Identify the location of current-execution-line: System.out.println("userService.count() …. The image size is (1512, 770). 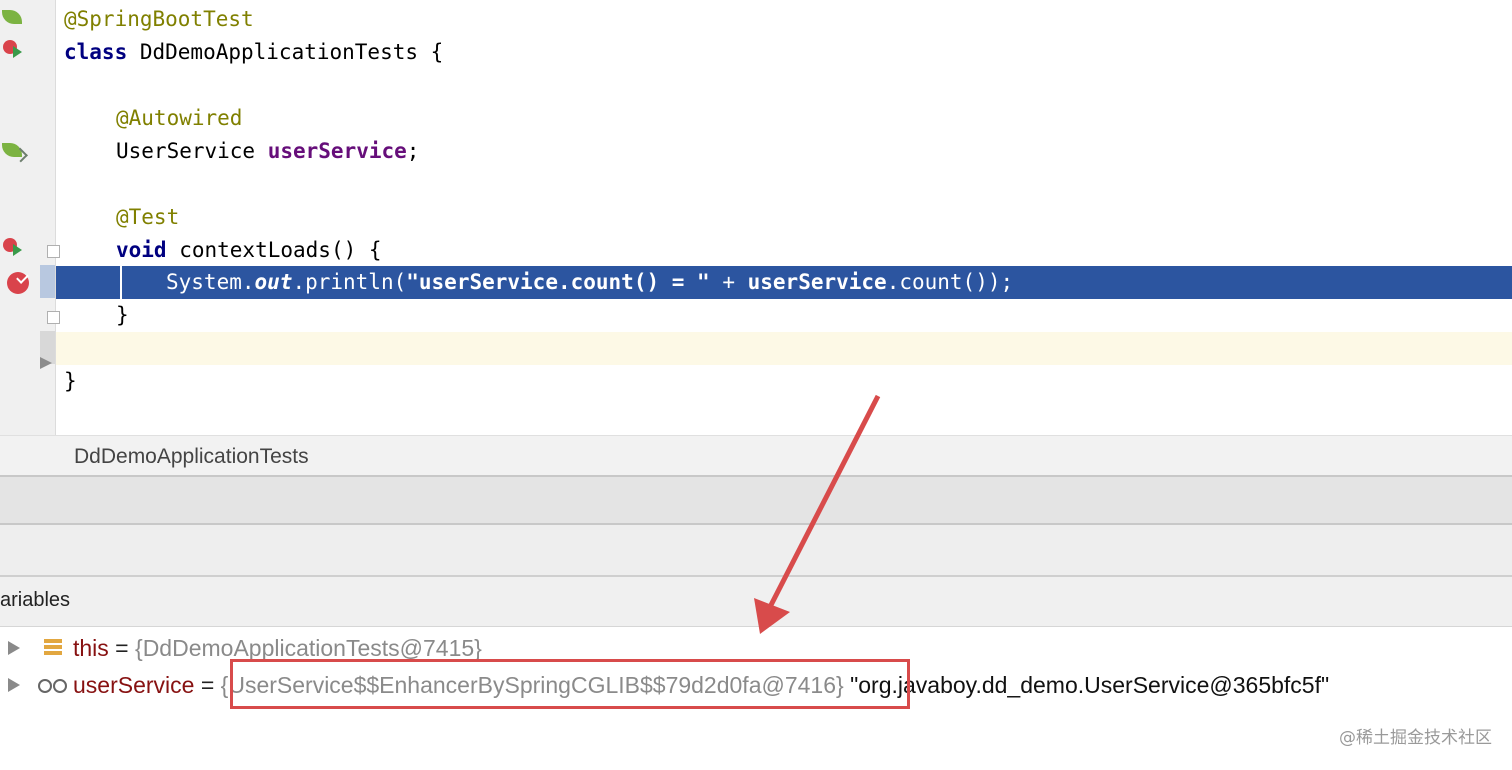
(784, 282).